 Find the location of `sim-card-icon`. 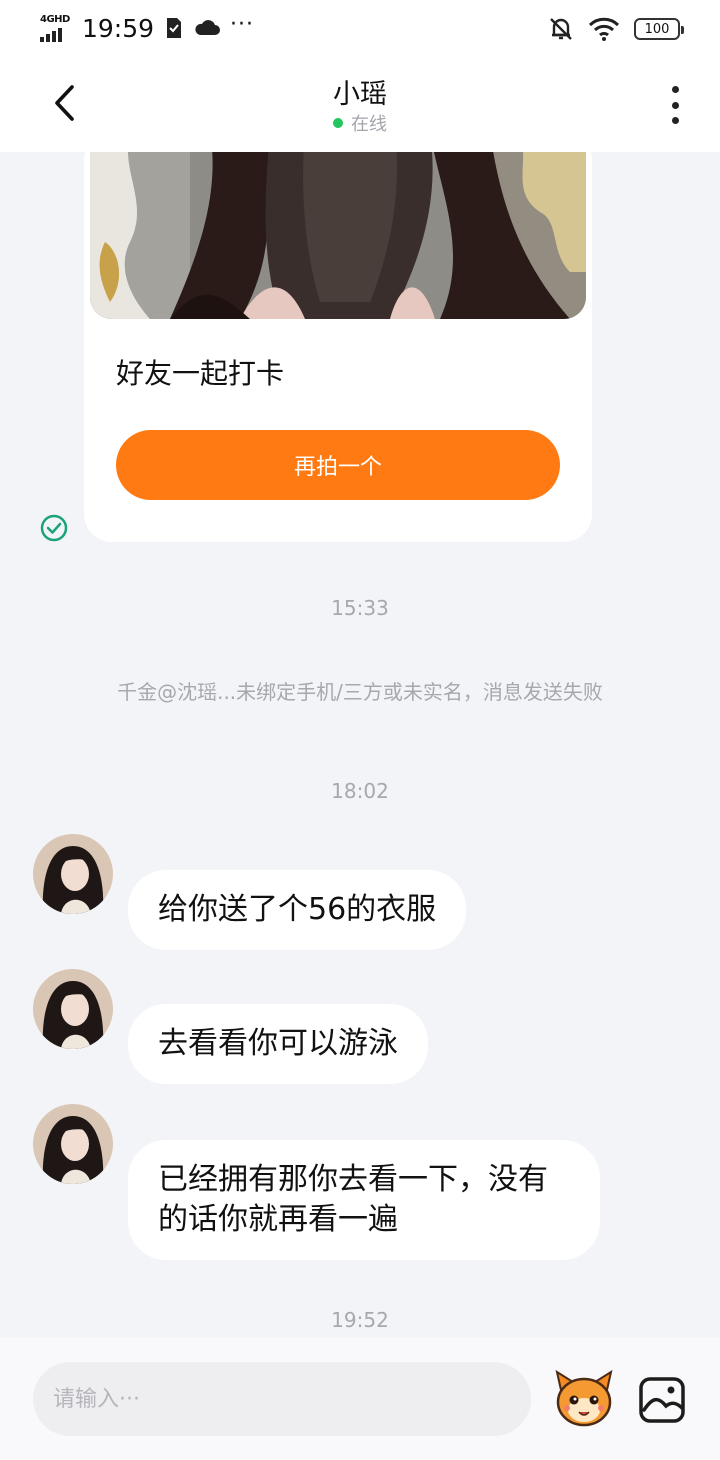

sim-card-icon is located at coordinates (174, 28).